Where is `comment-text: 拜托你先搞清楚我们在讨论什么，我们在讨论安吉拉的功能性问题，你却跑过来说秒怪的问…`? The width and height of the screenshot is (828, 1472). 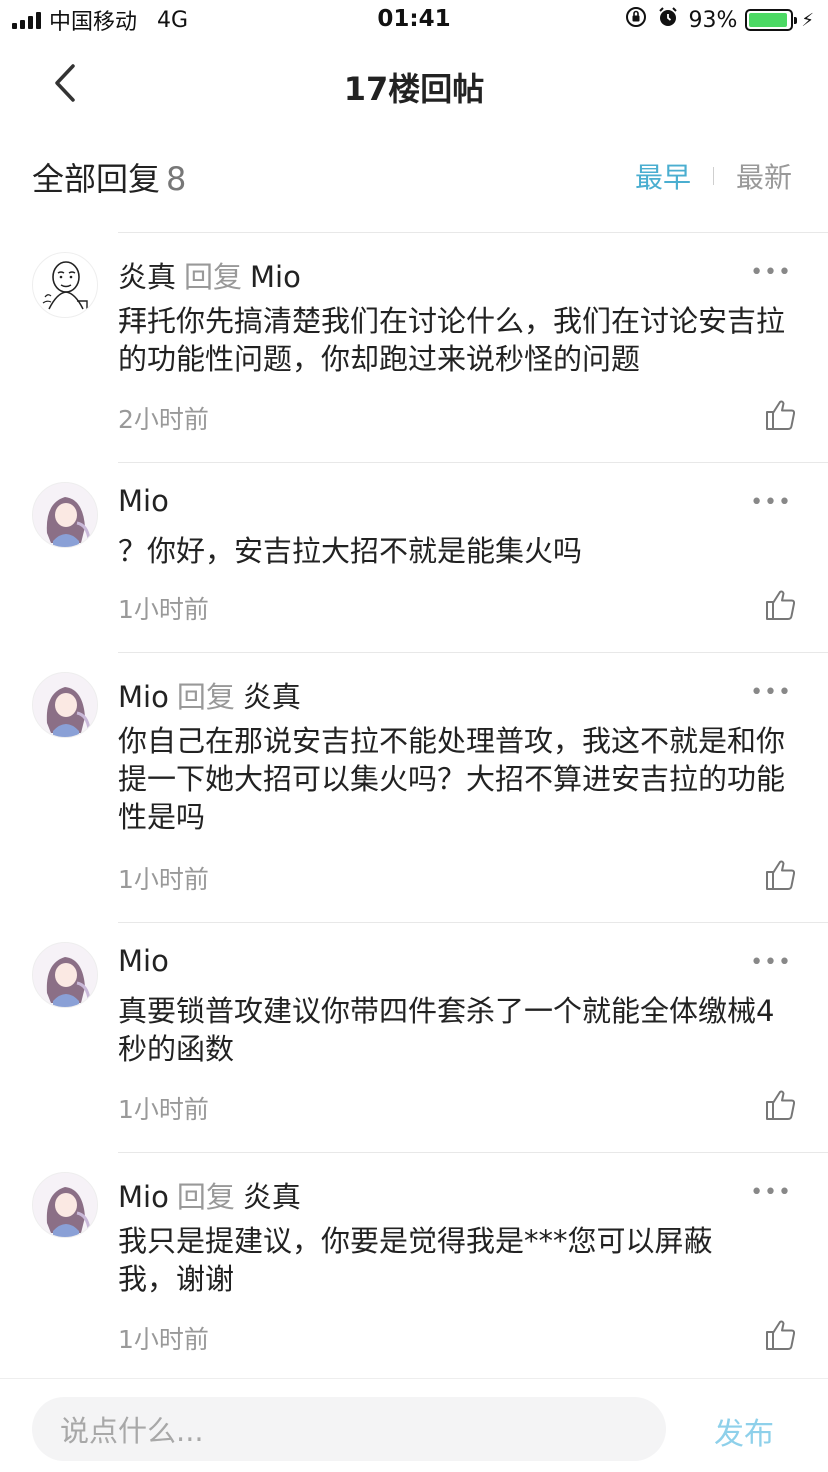 comment-text: 拜托你先搞清楚我们在讨论什么，我们在讨论安吉拉的功能性问题，你却跑过来说秒怪的问… is located at coordinates (452, 340).